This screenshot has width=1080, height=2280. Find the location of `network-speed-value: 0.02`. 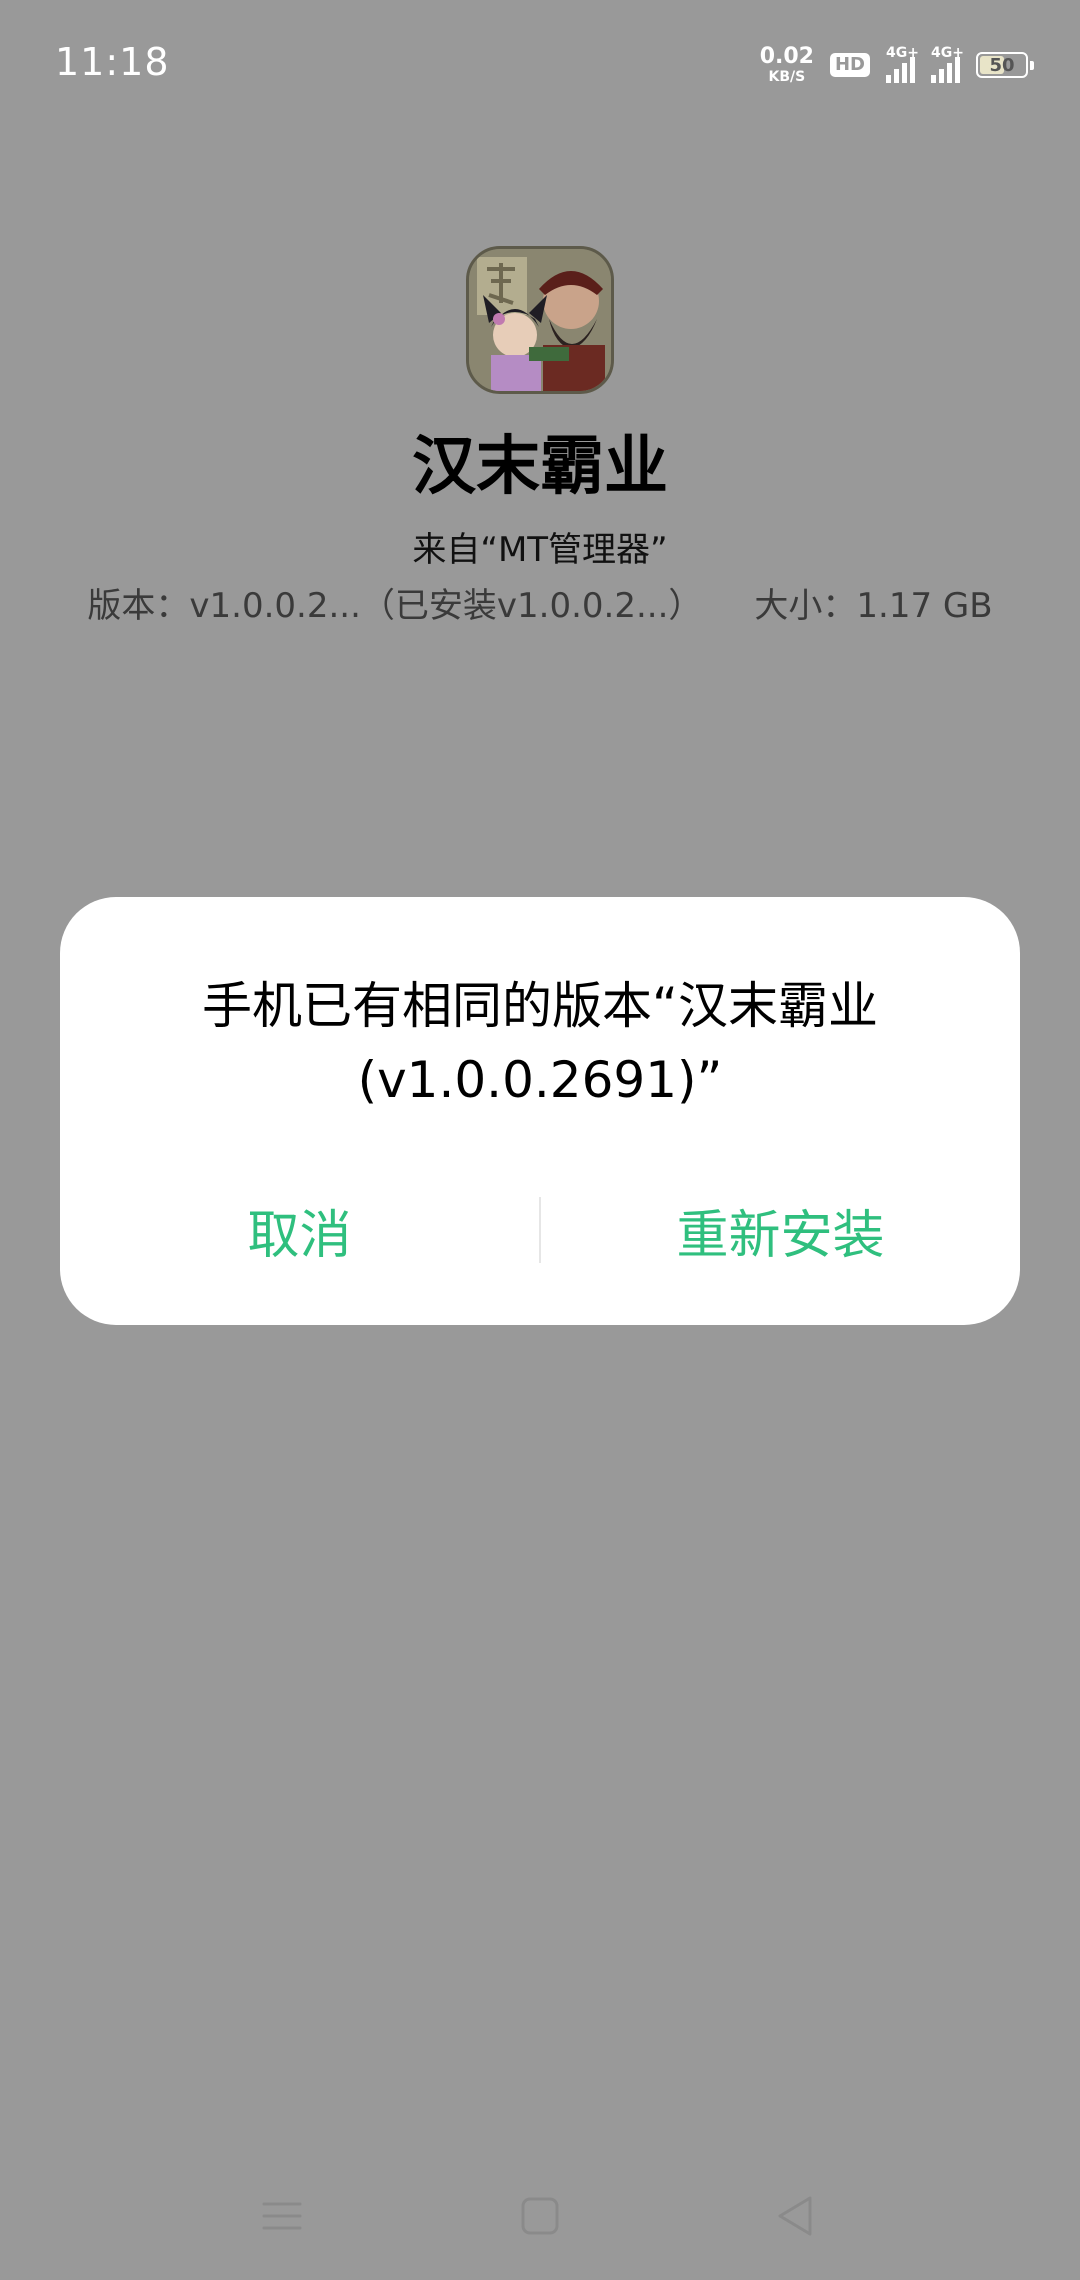

network-speed-value: 0.02 is located at coordinates (786, 56).